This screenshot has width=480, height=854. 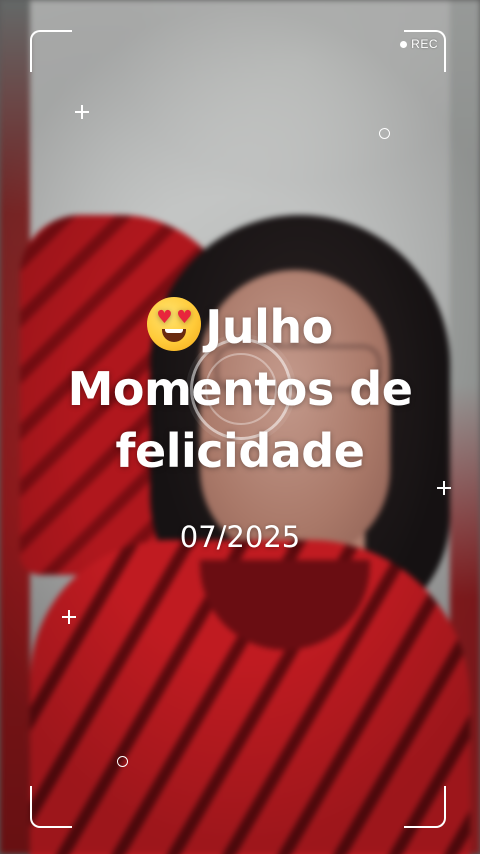 I want to click on rec-indicator: REC, so click(x=419, y=44).